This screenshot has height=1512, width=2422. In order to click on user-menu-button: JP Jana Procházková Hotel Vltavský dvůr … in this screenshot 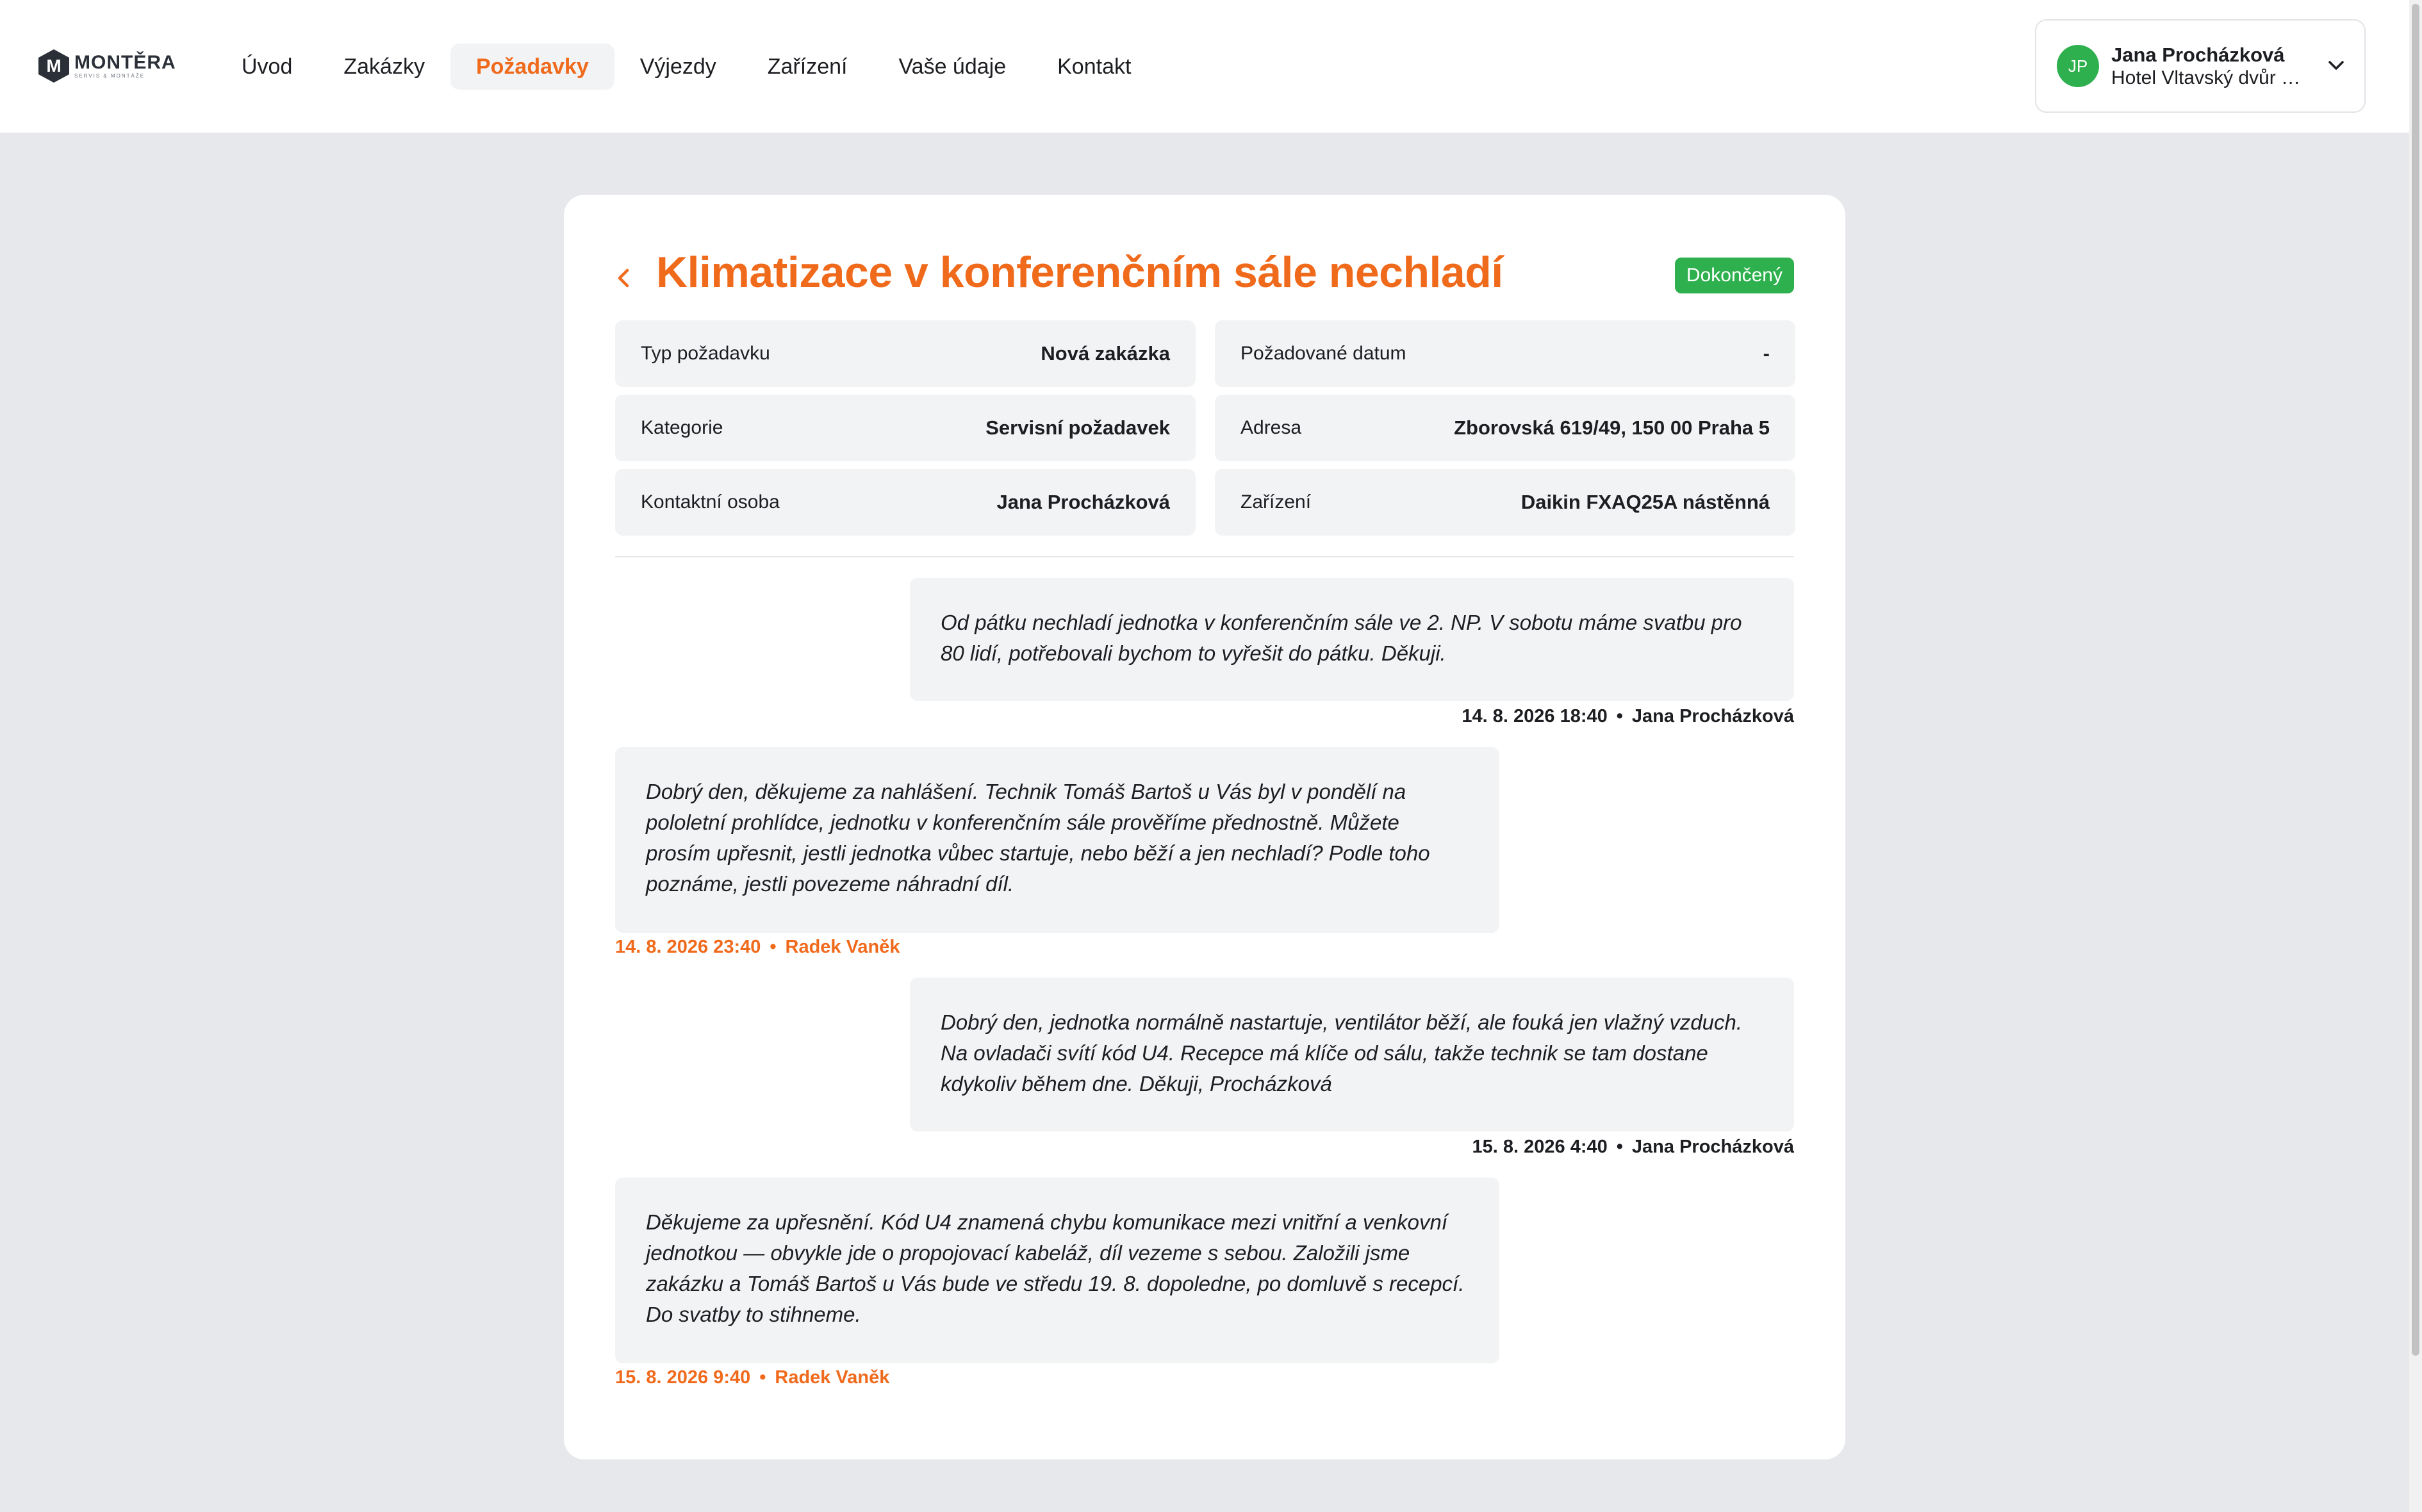, I will do `click(2200, 66)`.